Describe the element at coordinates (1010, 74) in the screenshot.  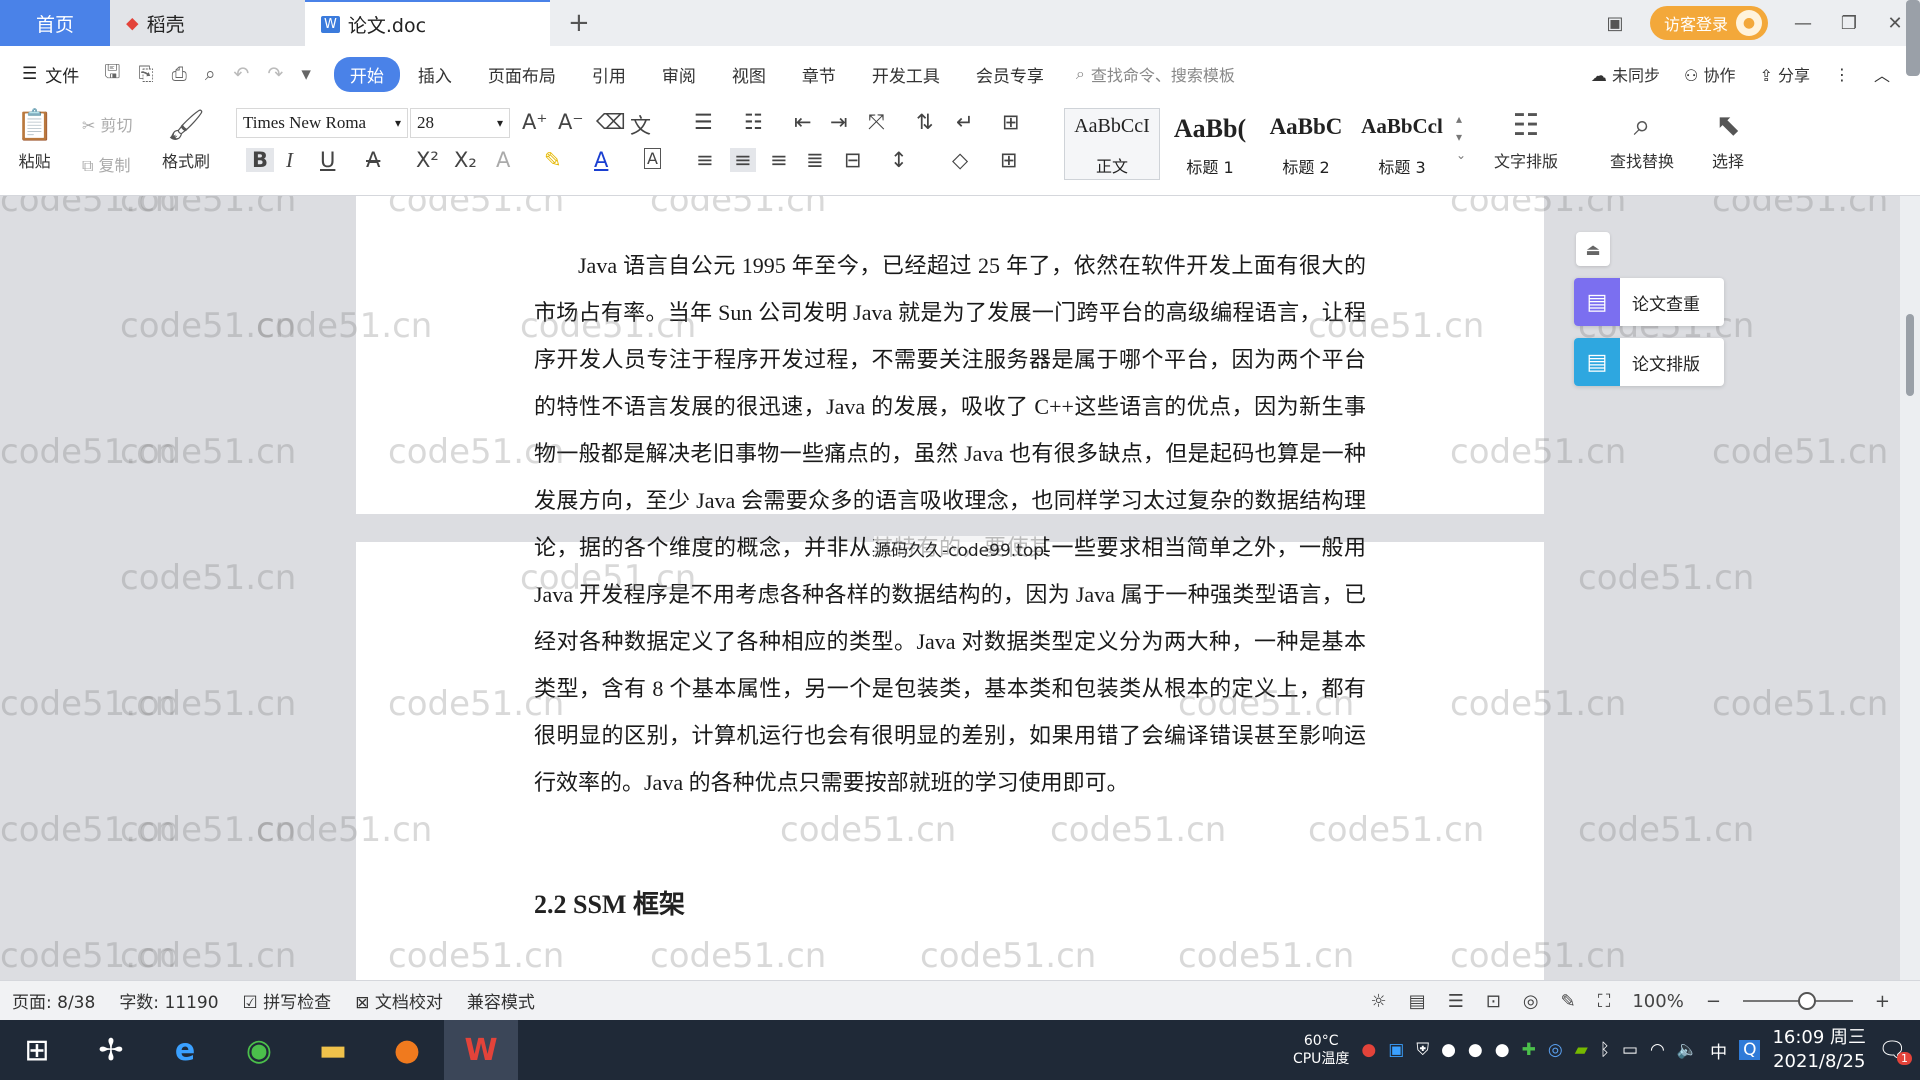
I see `tab-member: 会员专享` at that location.